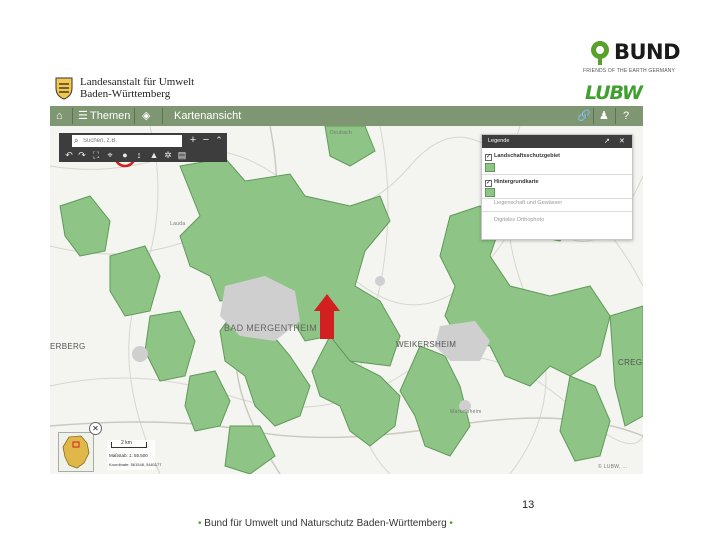 The width and height of the screenshot is (720, 540). What do you see at coordinates (110, 155) in the screenshot?
I see `locate-icon: ⌖` at bounding box center [110, 155].